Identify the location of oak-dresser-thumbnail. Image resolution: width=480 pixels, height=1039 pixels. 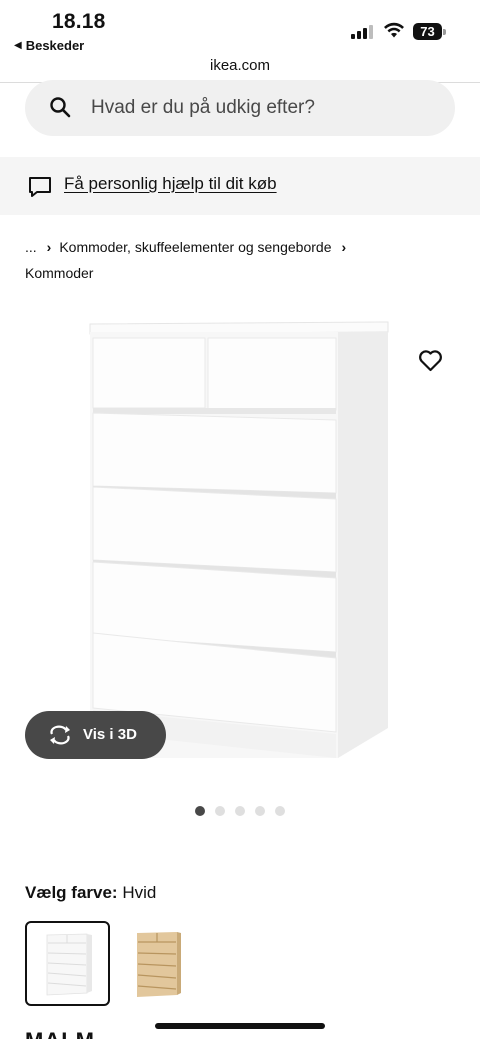
(159, 964).